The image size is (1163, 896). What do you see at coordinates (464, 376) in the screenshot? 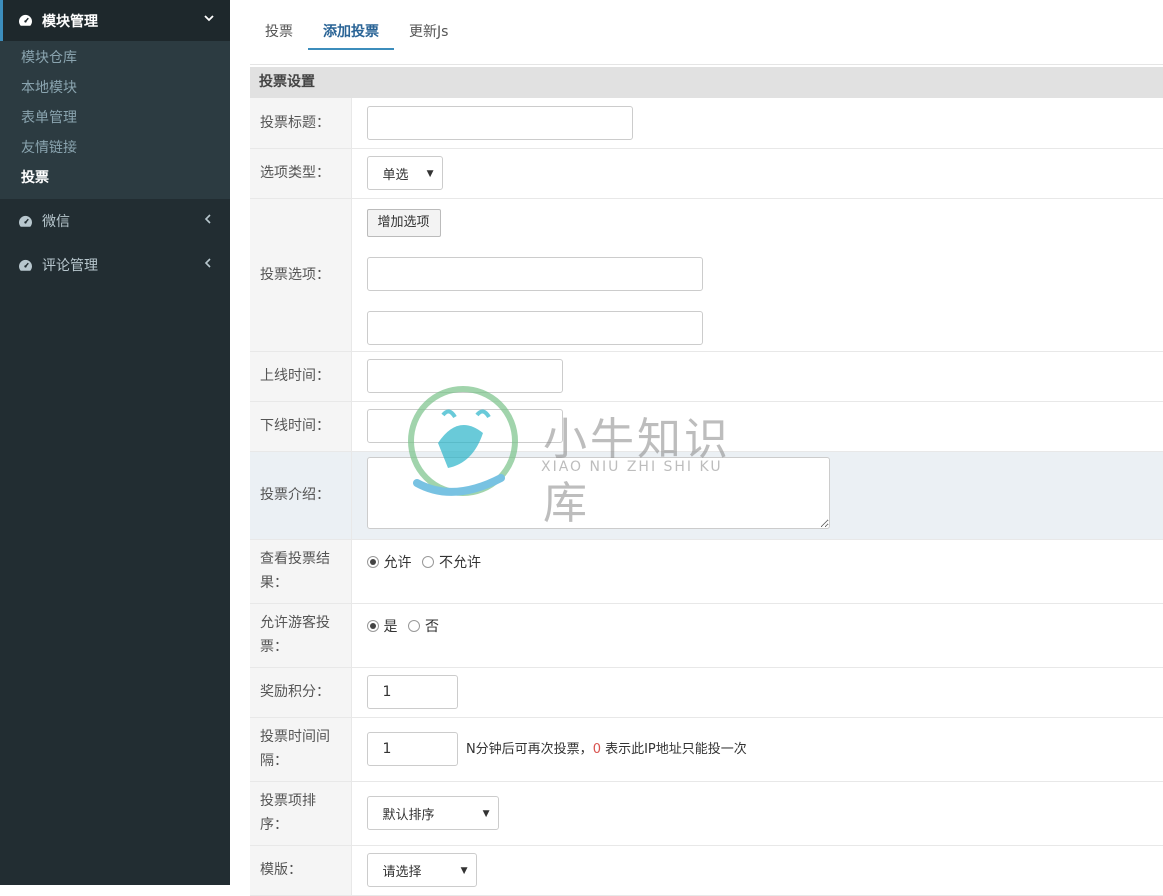
I see `online-time-input` at bounding box center [464, 376].